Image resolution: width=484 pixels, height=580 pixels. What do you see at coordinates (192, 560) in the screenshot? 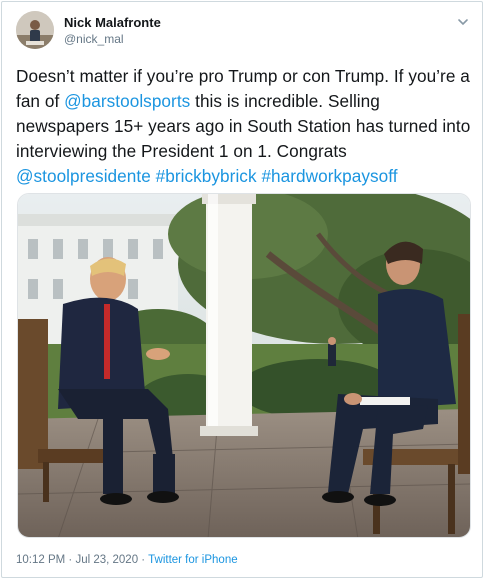
I see `source-link: Twitter for iPhone` at bounding box center [192, 560].